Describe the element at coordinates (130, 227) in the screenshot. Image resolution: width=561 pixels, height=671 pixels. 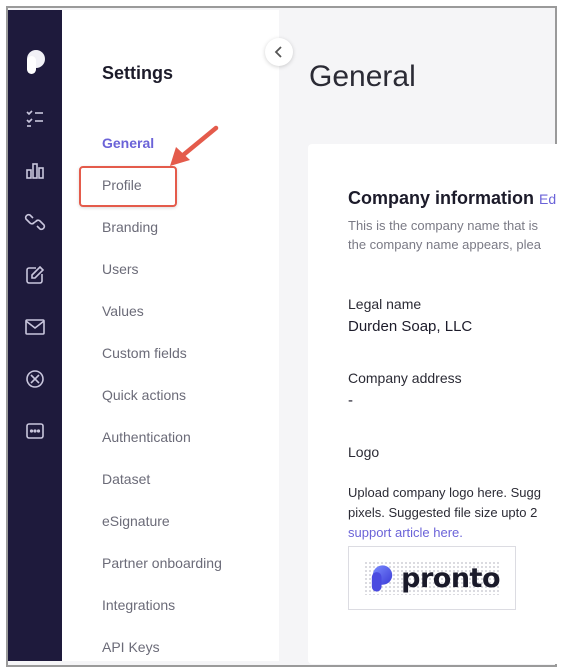
I see `settings-item-branding: Branding` at that location.